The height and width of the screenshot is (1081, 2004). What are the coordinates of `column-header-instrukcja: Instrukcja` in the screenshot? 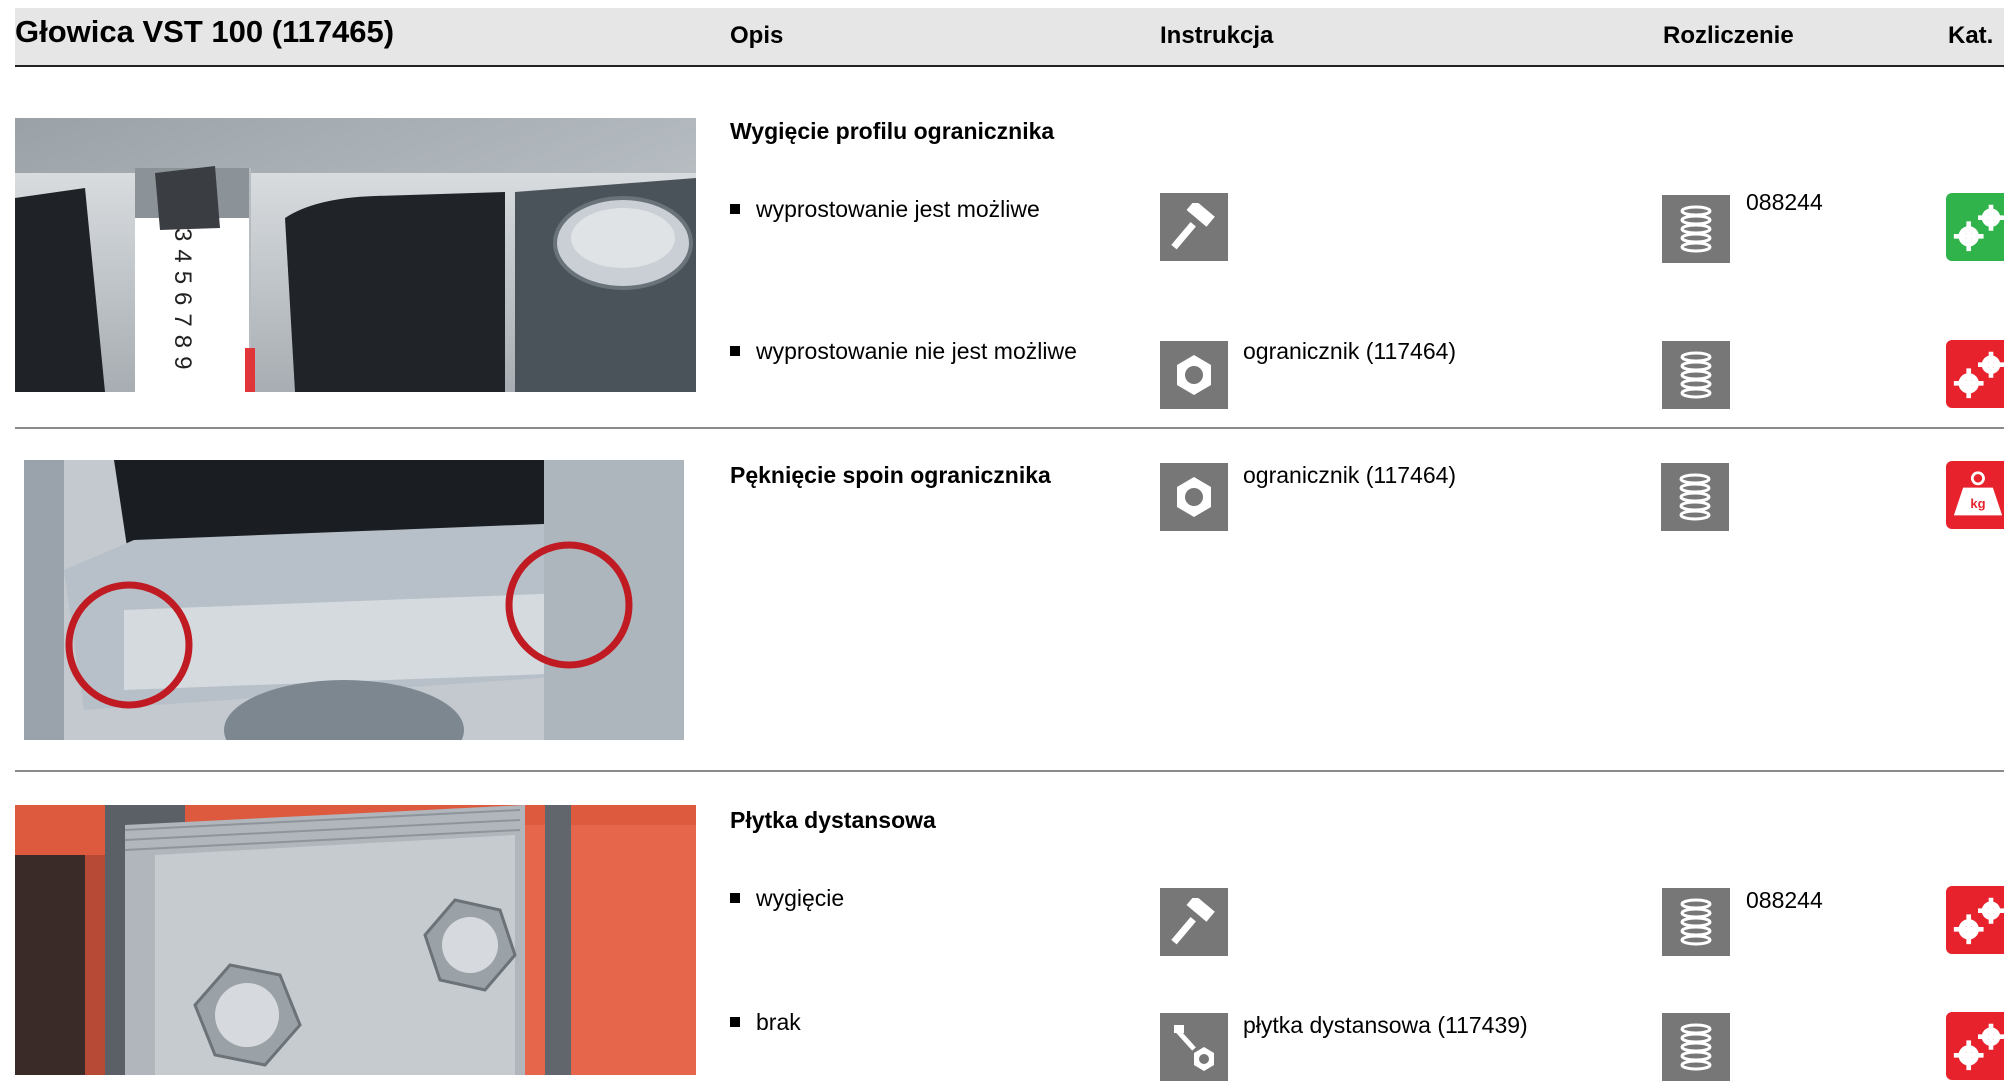 It's located at (1217, 35).